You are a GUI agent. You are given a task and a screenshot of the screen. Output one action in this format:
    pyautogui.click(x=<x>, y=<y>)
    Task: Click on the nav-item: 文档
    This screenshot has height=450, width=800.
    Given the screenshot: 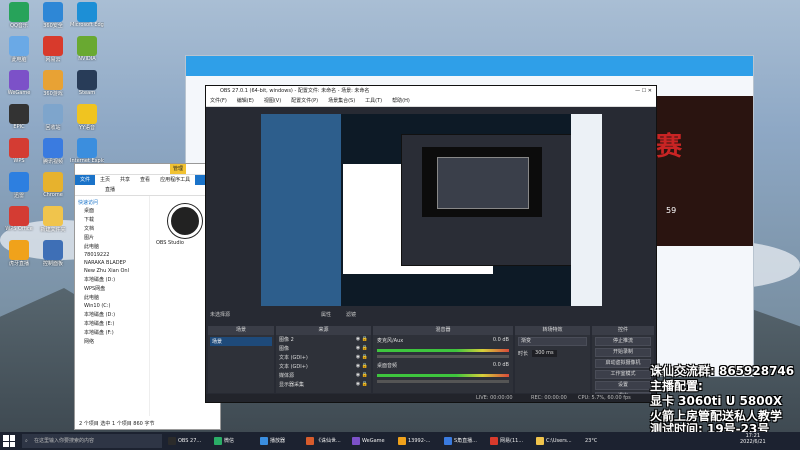 What is the action you would take?
    pyautogui.click(x=112, y=228)
    